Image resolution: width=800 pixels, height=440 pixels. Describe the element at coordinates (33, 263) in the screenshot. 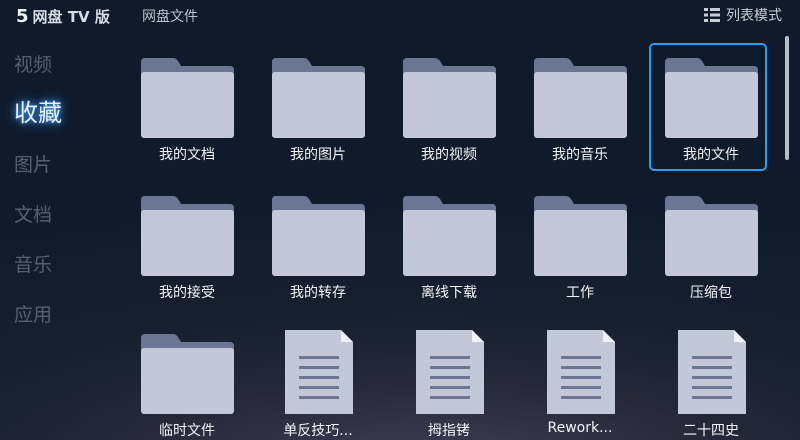

I see `sidebar-item-music: 音乐` at that location.